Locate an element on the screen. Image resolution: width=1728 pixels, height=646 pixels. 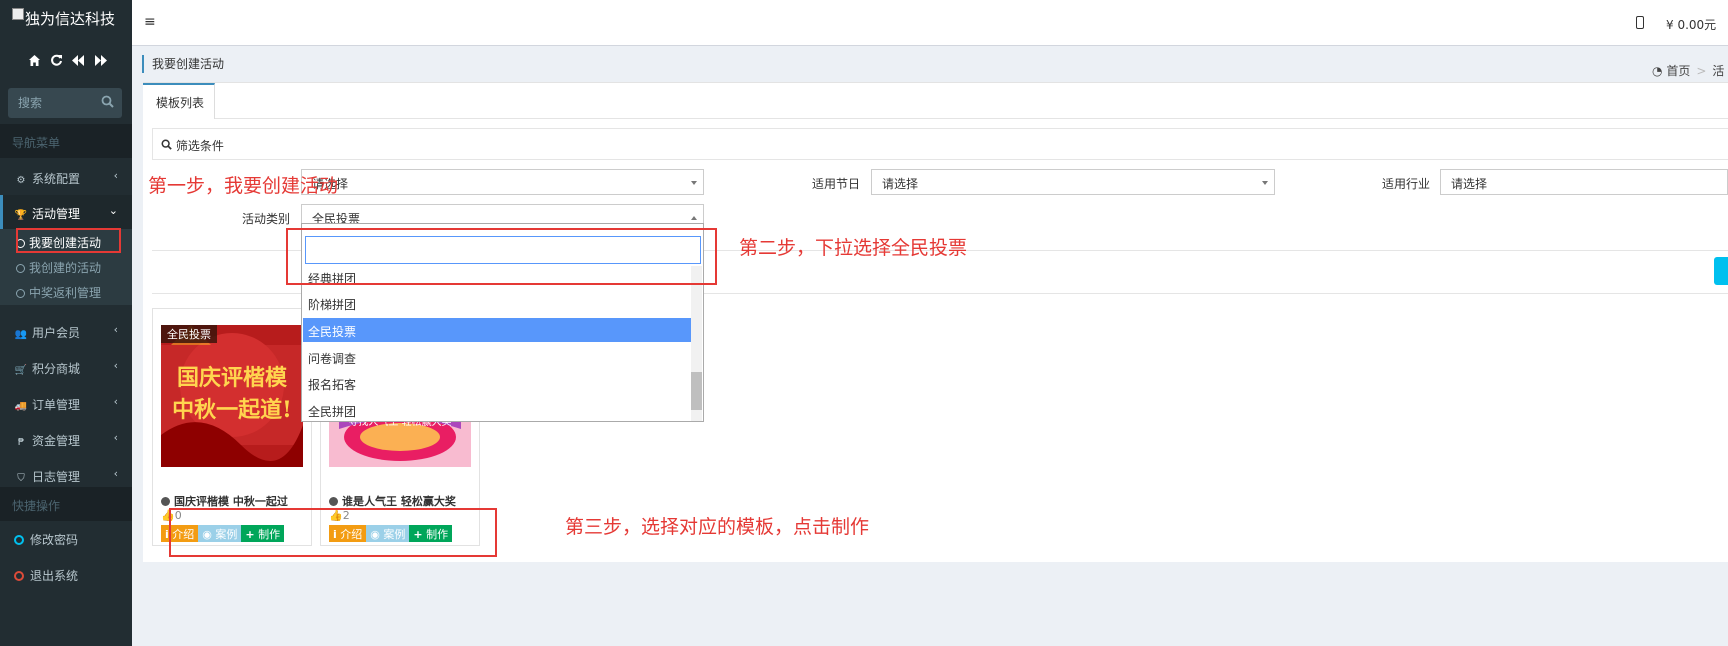
trophy-icon: 🏆 is located at coordinates (21, 215).